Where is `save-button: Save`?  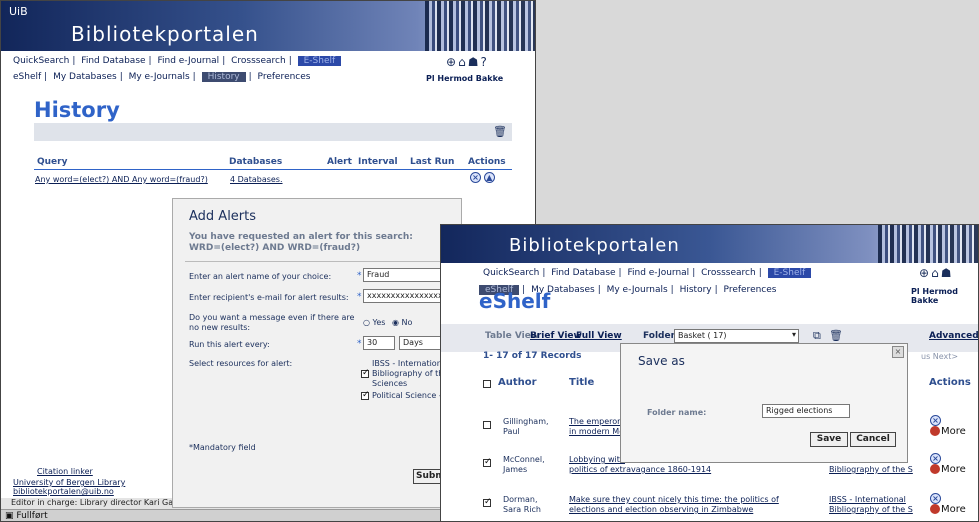 save-button: Save is located at coordinates (829, 439).